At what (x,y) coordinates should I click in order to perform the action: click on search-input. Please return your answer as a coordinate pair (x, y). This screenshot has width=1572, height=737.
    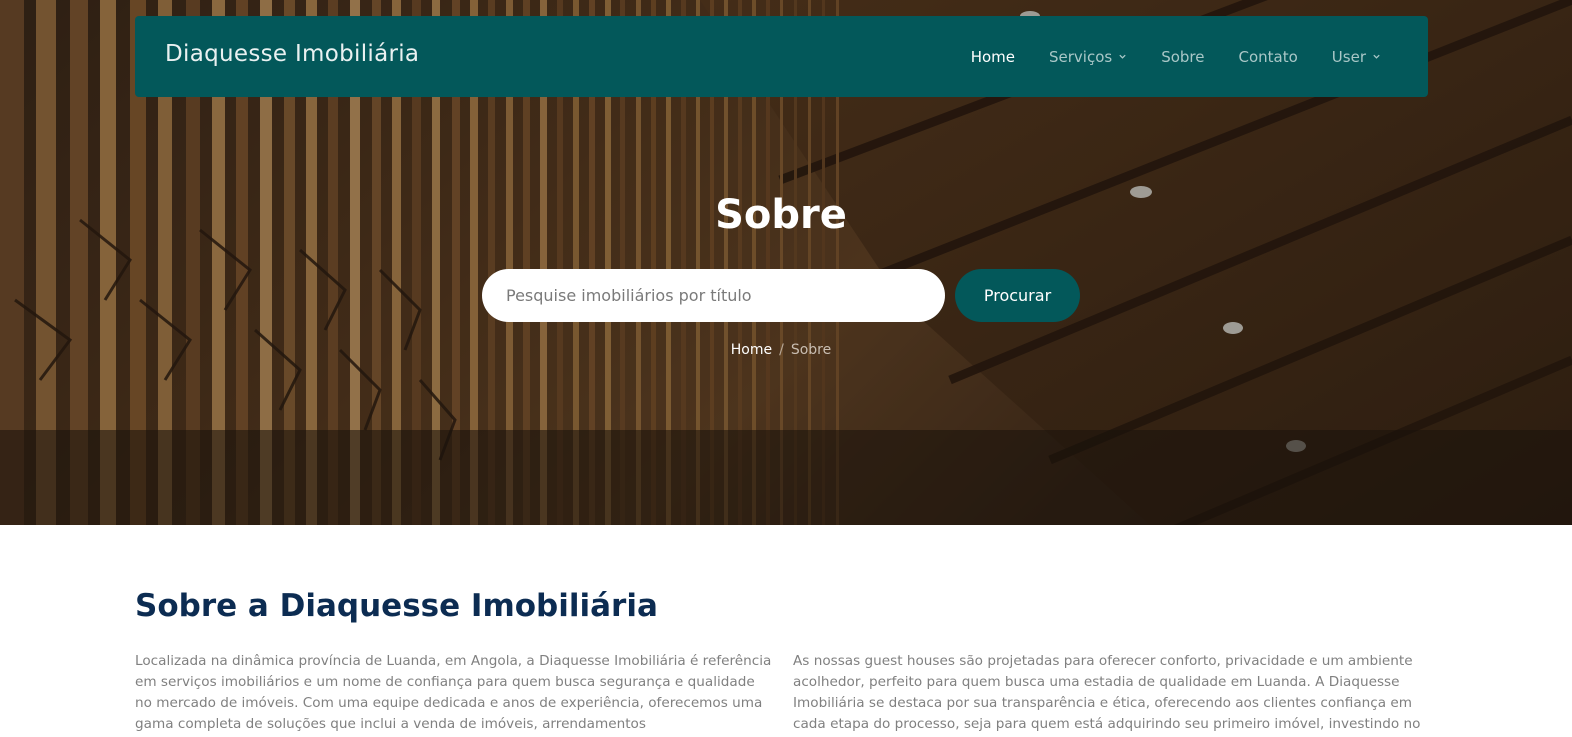
    Looking at the image, I should click on (713, 295).